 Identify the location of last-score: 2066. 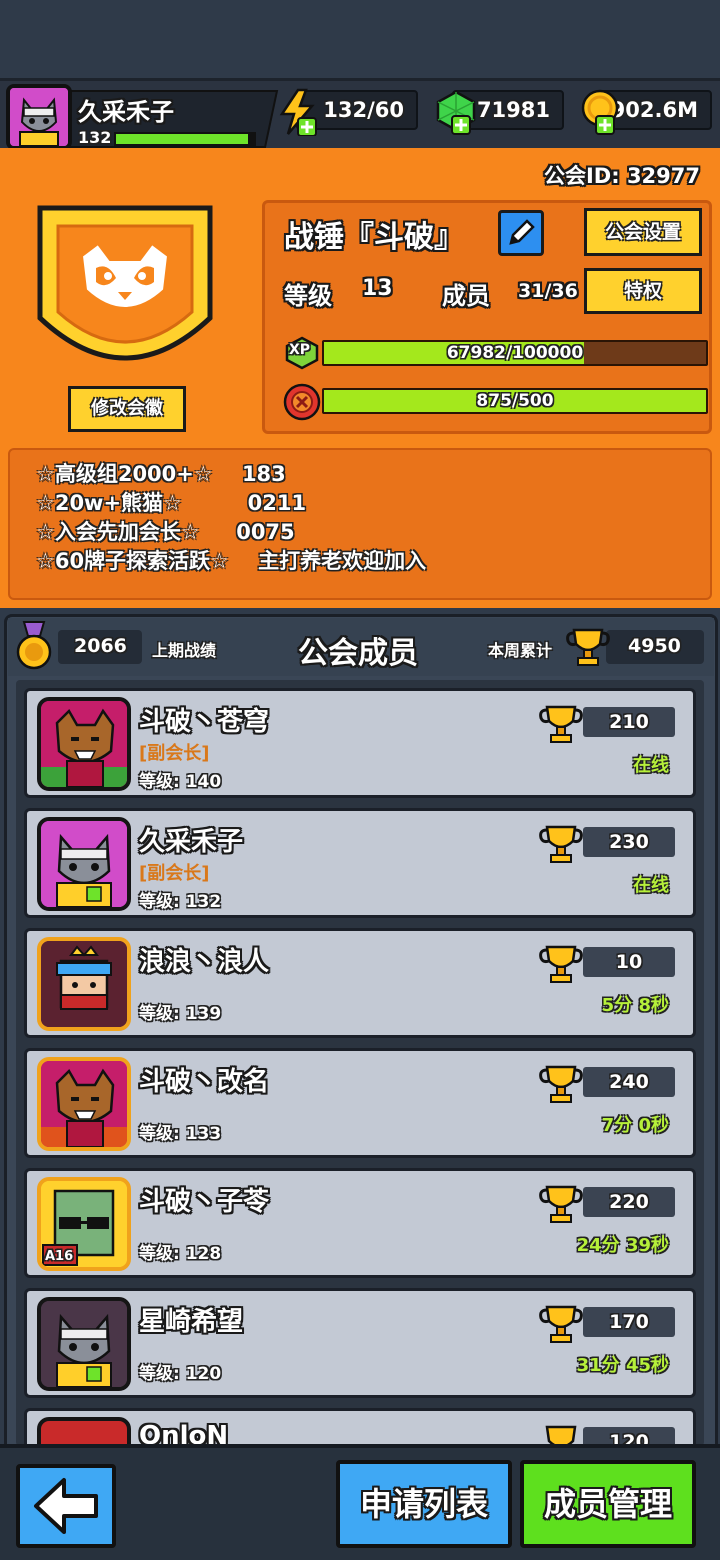
(100, 646).